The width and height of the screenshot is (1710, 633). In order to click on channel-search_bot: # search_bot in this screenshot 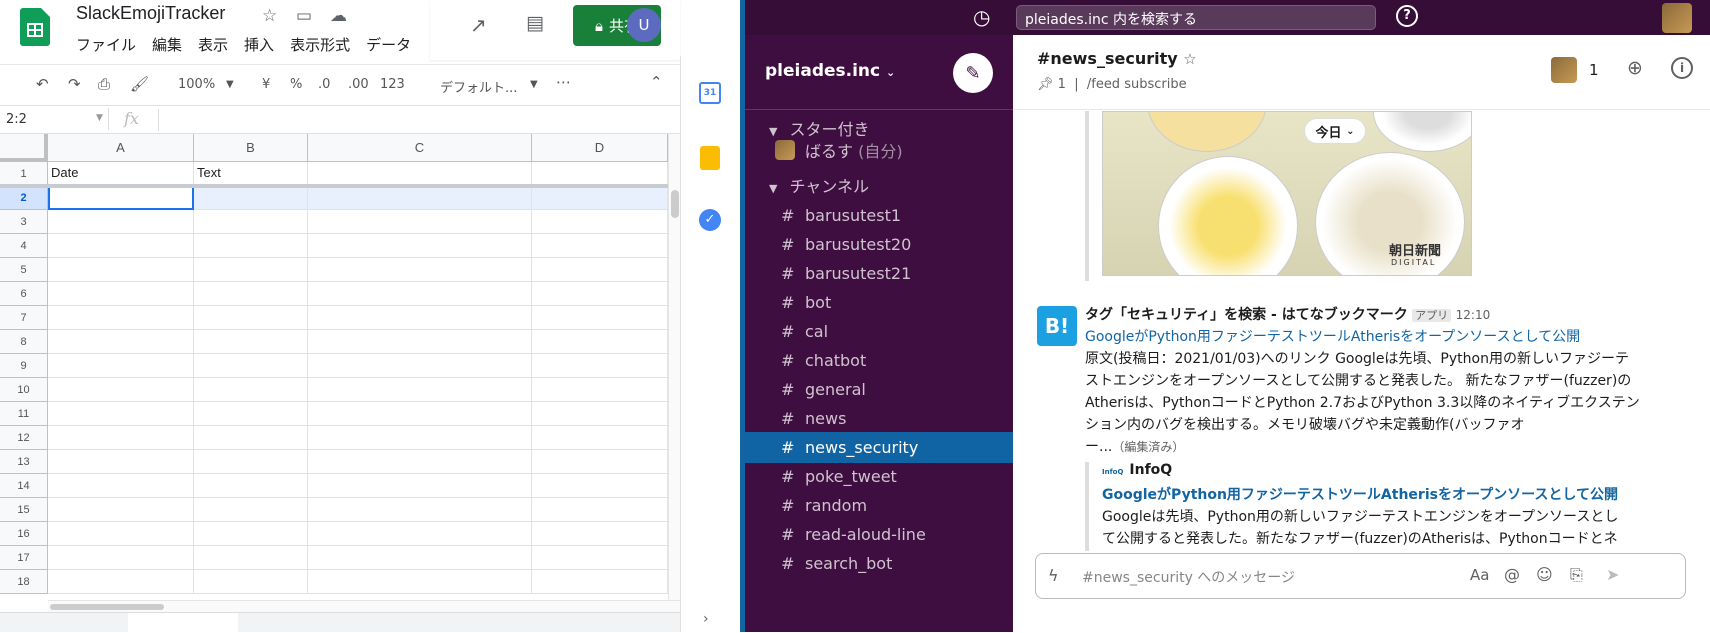, I will do `click(879, 563)`.